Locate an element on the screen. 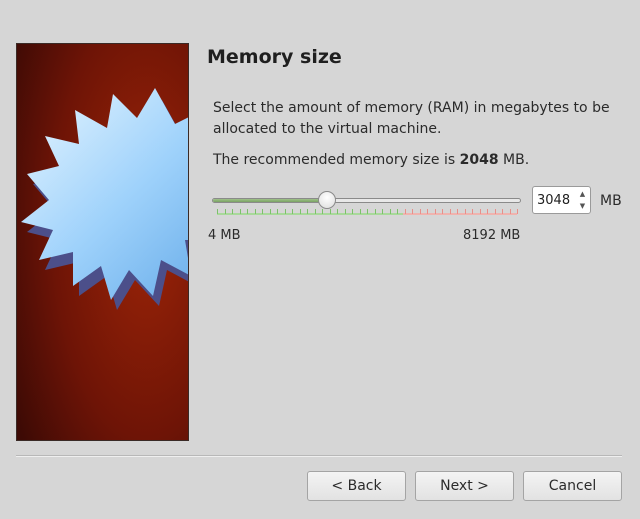 Image resolution: width=640 pixels, height=519 pixels. slider-thumb is located at coordinates (326, 200).